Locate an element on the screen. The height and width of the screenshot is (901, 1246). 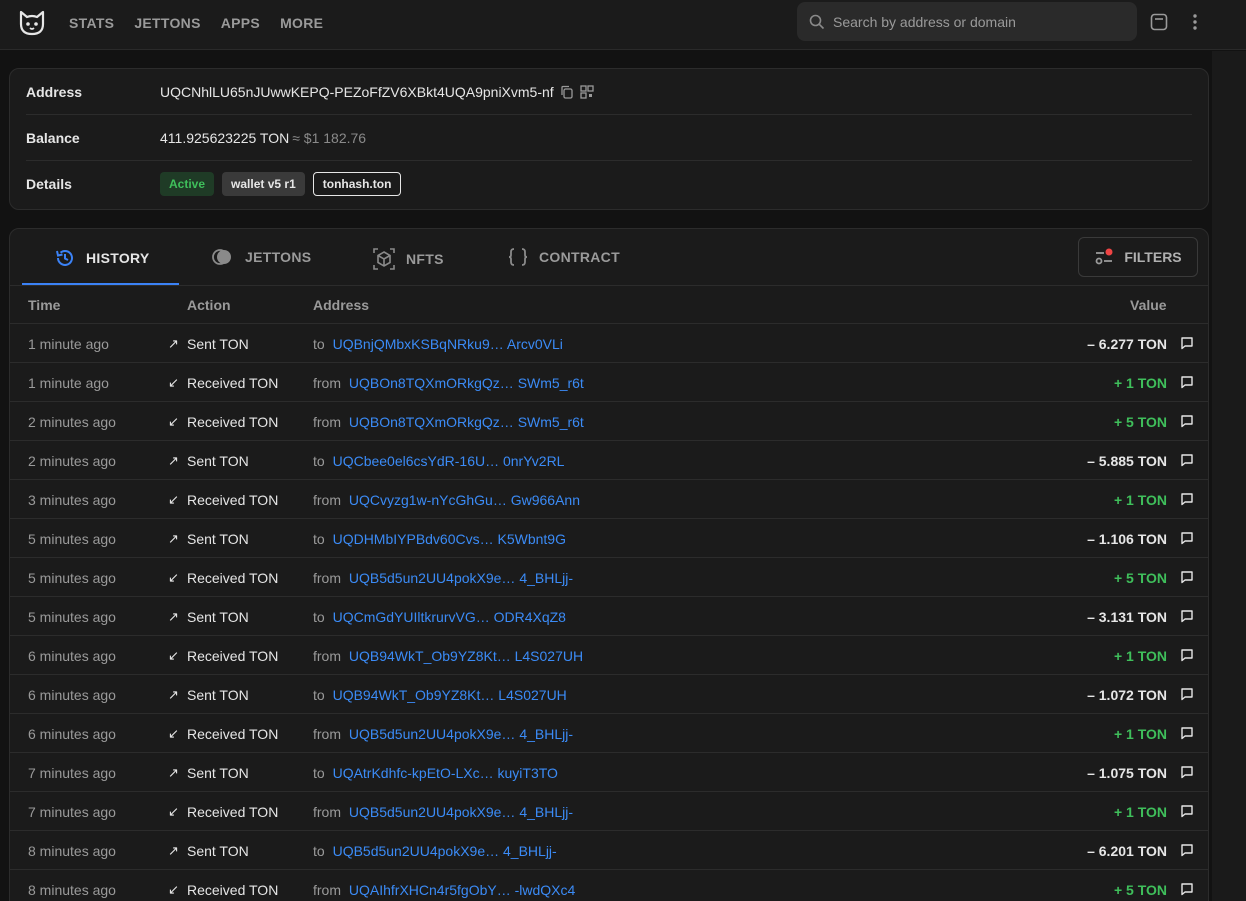
wallet-icon is located at coordinates (1159, 22).